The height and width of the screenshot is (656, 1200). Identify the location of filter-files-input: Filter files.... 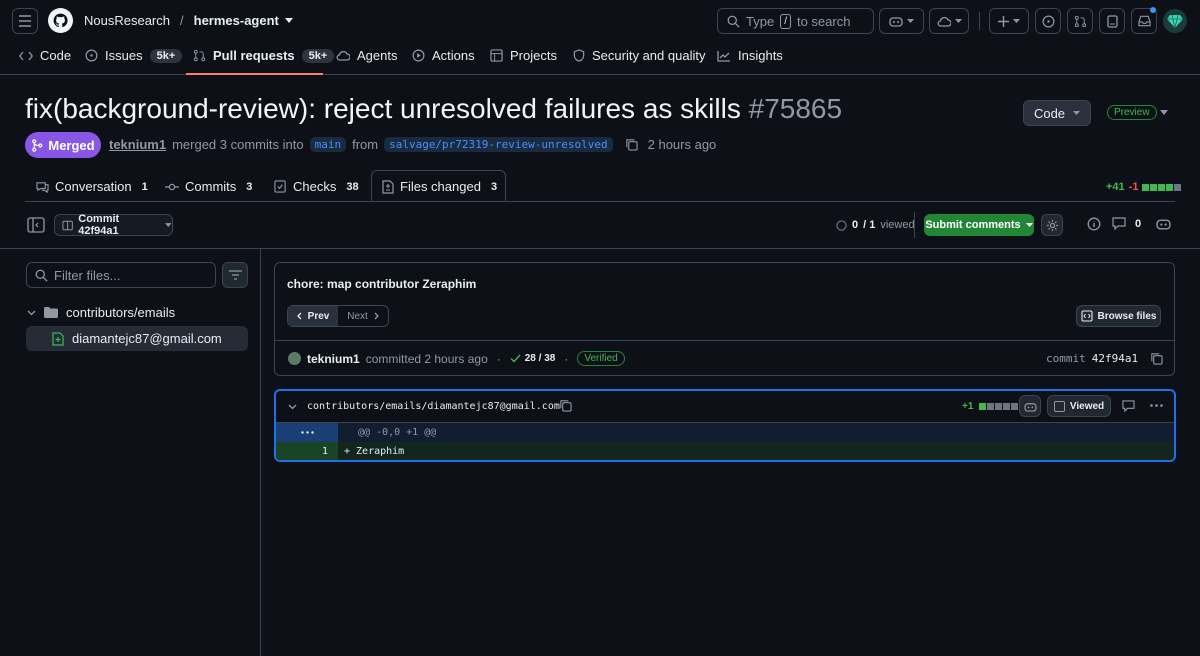
(121, 275).